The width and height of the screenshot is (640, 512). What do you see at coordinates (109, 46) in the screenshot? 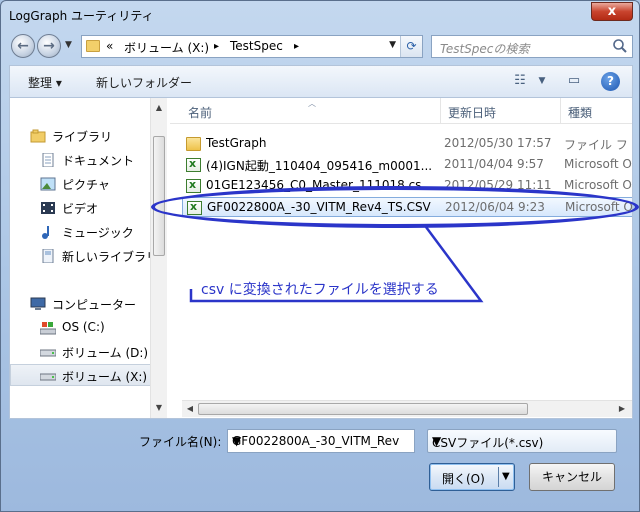
I see `breadcrumb-overflow: «` at bounding box center [109, 46].